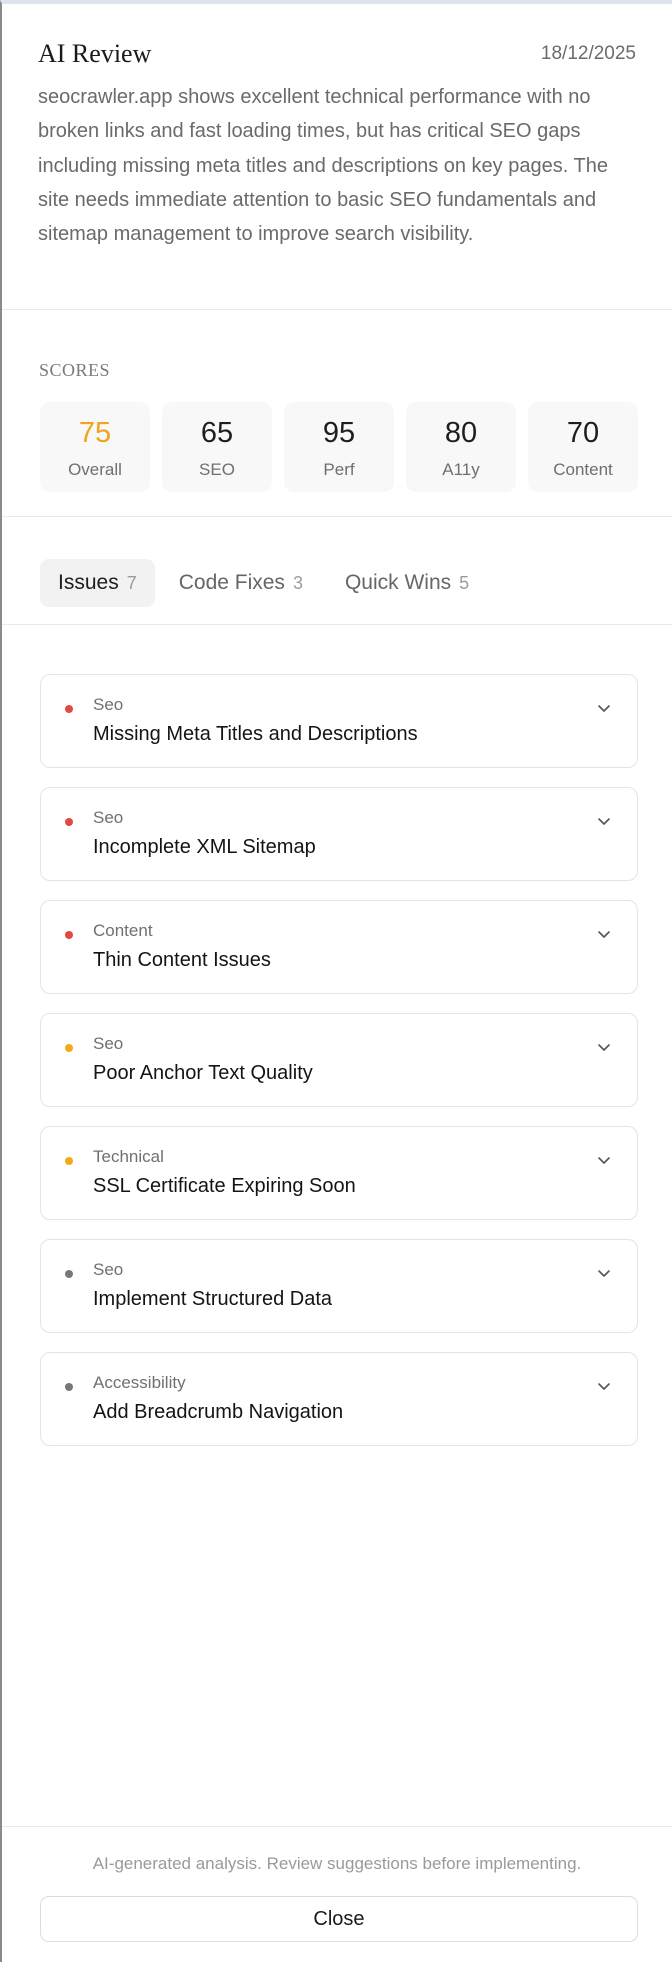 Image resolution: width=672 pixels, height=1962 pixels. What do you see at coordinates (339, 469) in the screenshot?
I see `score-label: Perf` at bounding box center [339, 469].